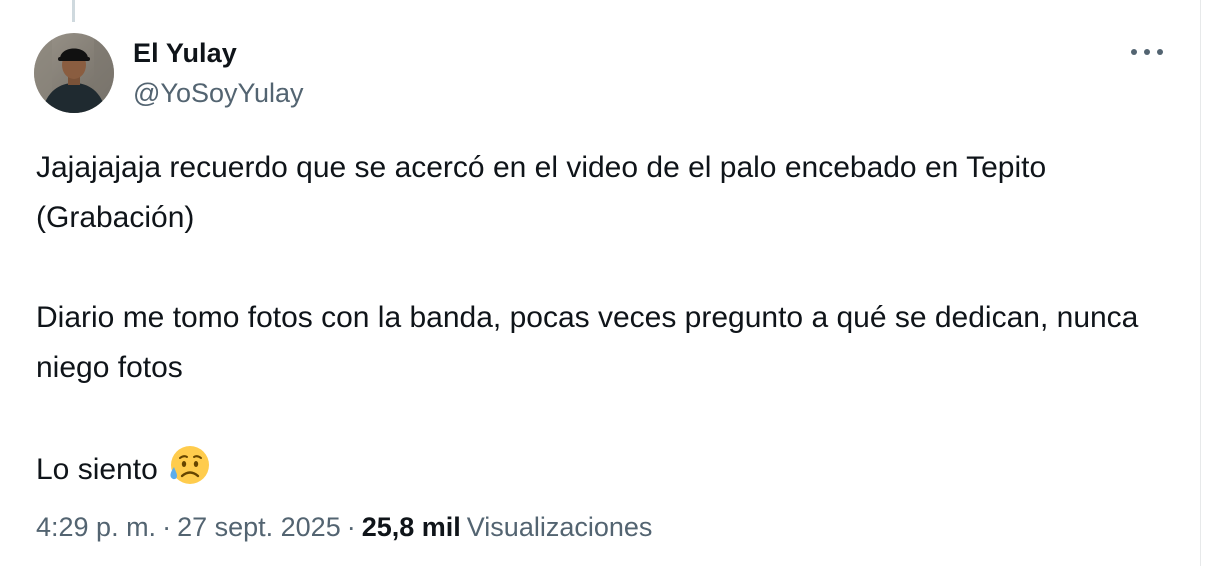  I want to click on author-handle: @YoSoyYulay, so click(218, 93).